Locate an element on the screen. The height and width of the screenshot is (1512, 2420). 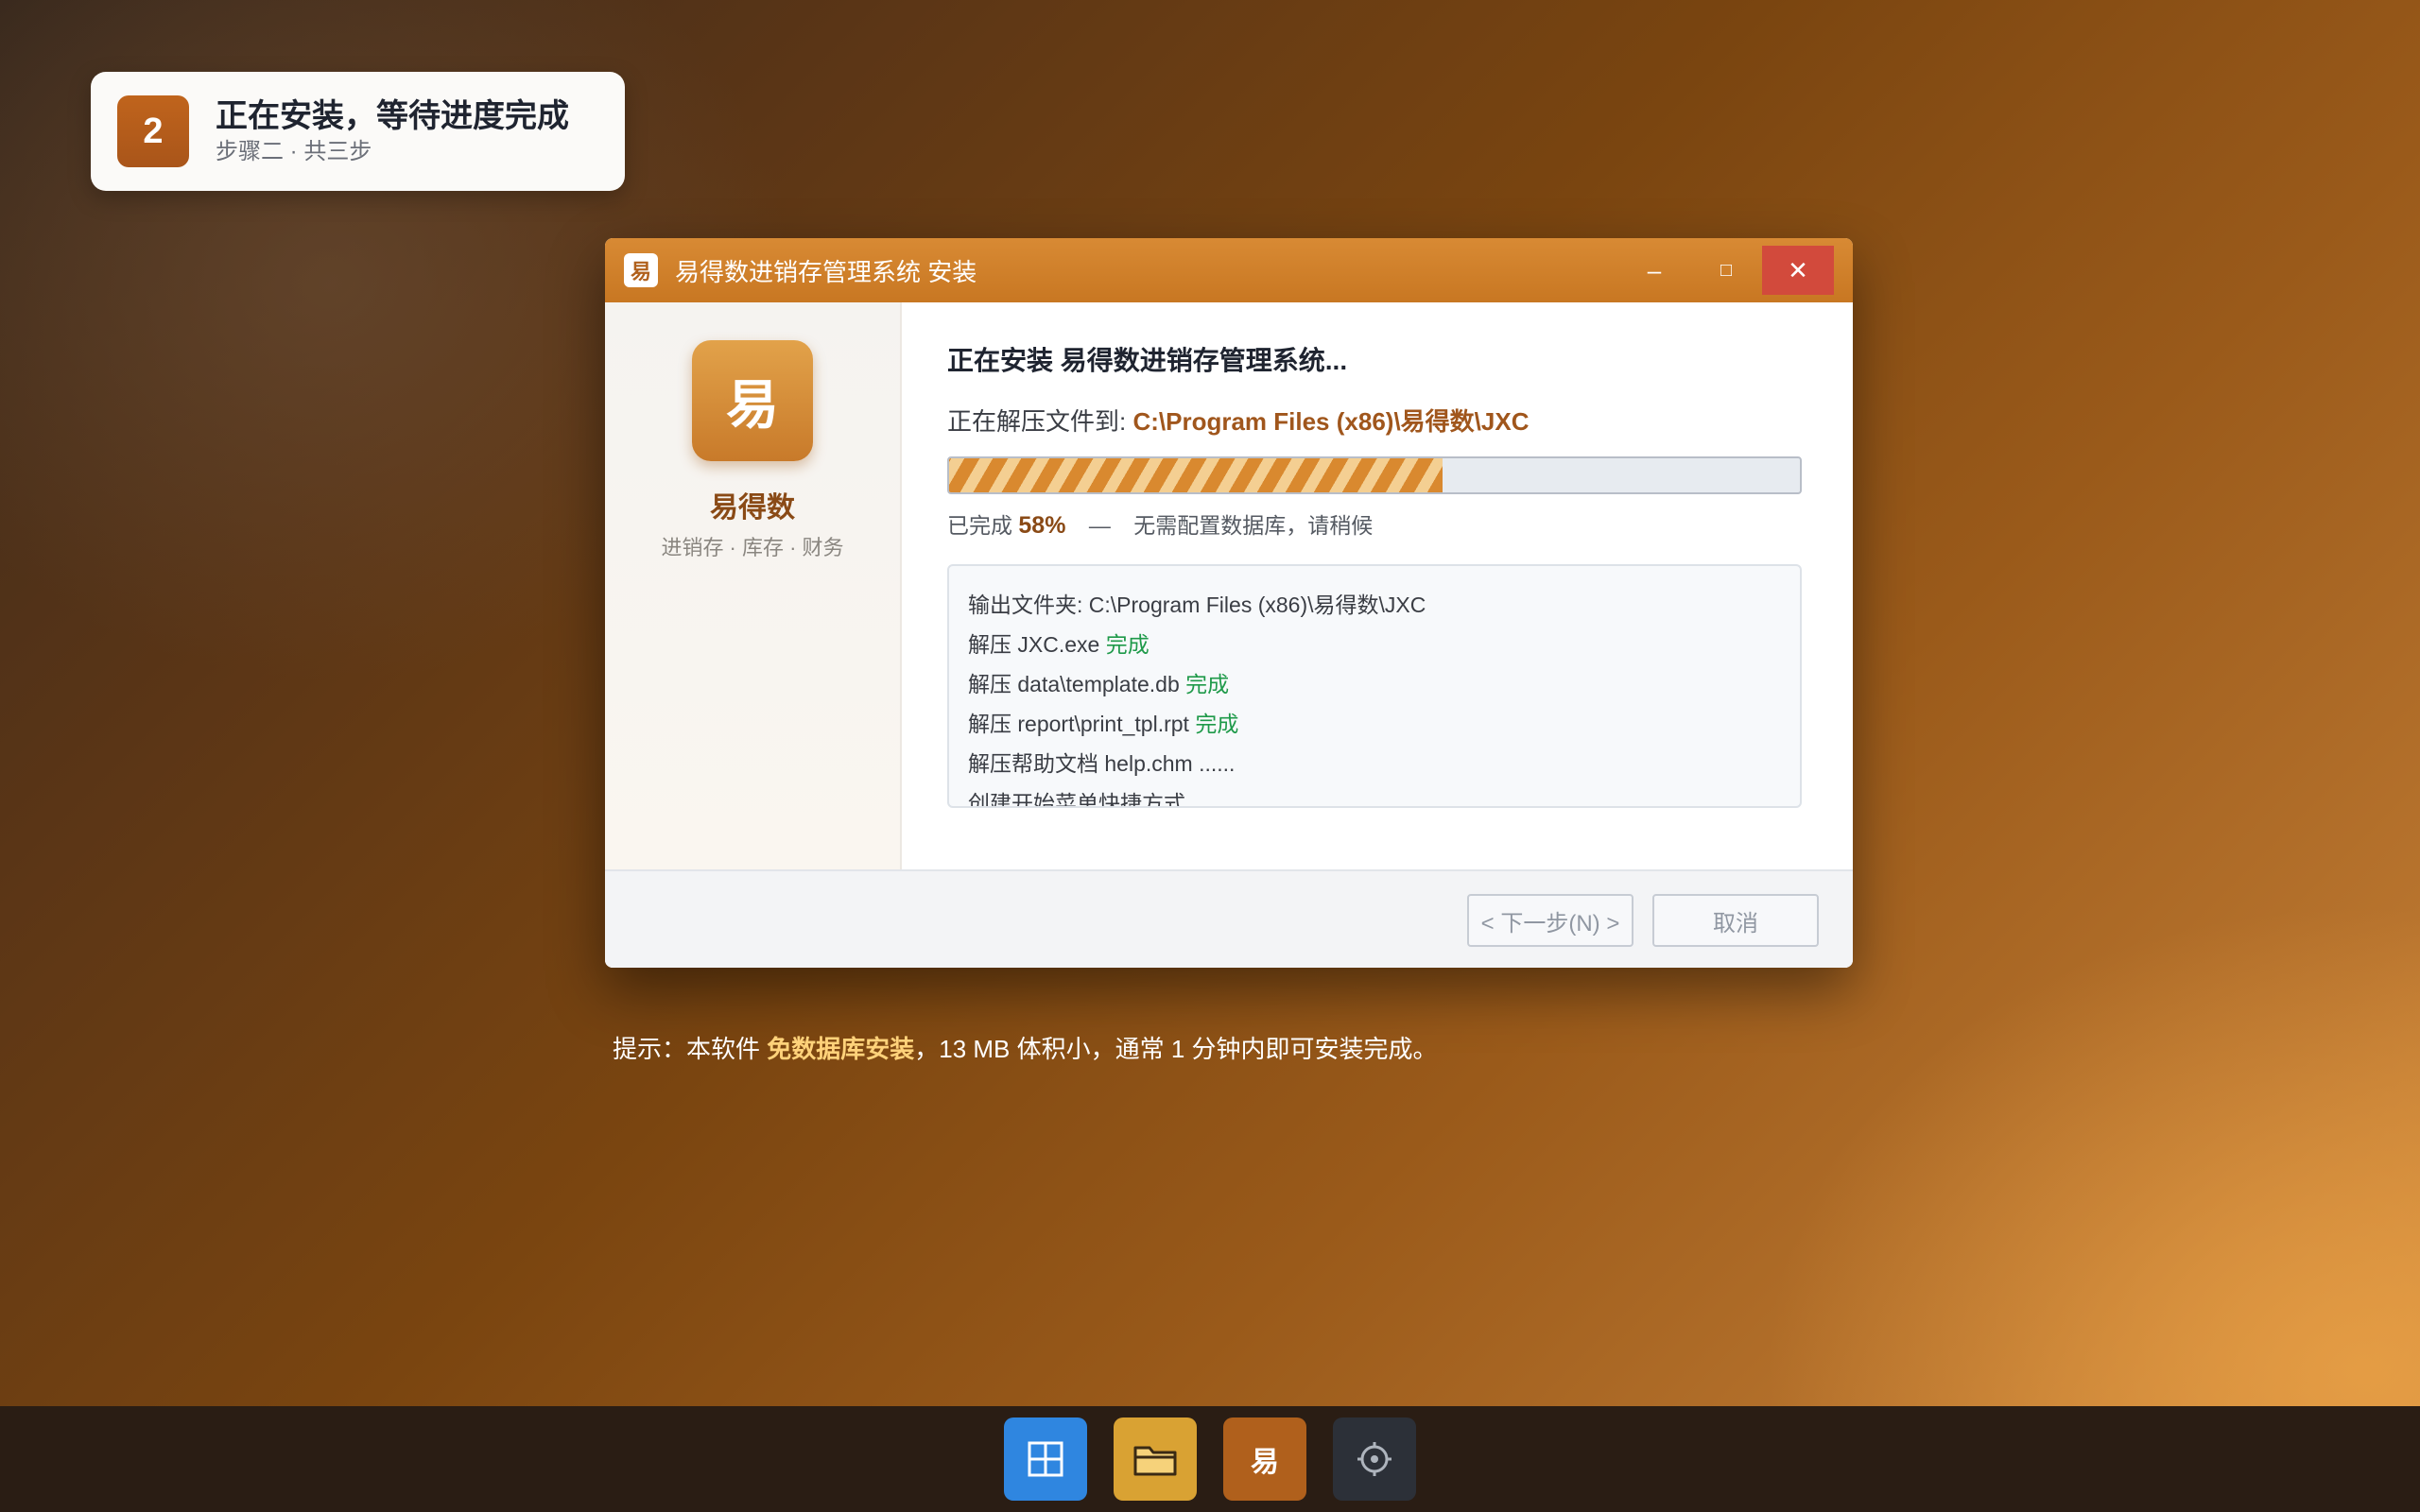
log-line: 输出文件夹: C:\Program Files (x86)\易得数\JXC is located at coordinates (1374, 605).